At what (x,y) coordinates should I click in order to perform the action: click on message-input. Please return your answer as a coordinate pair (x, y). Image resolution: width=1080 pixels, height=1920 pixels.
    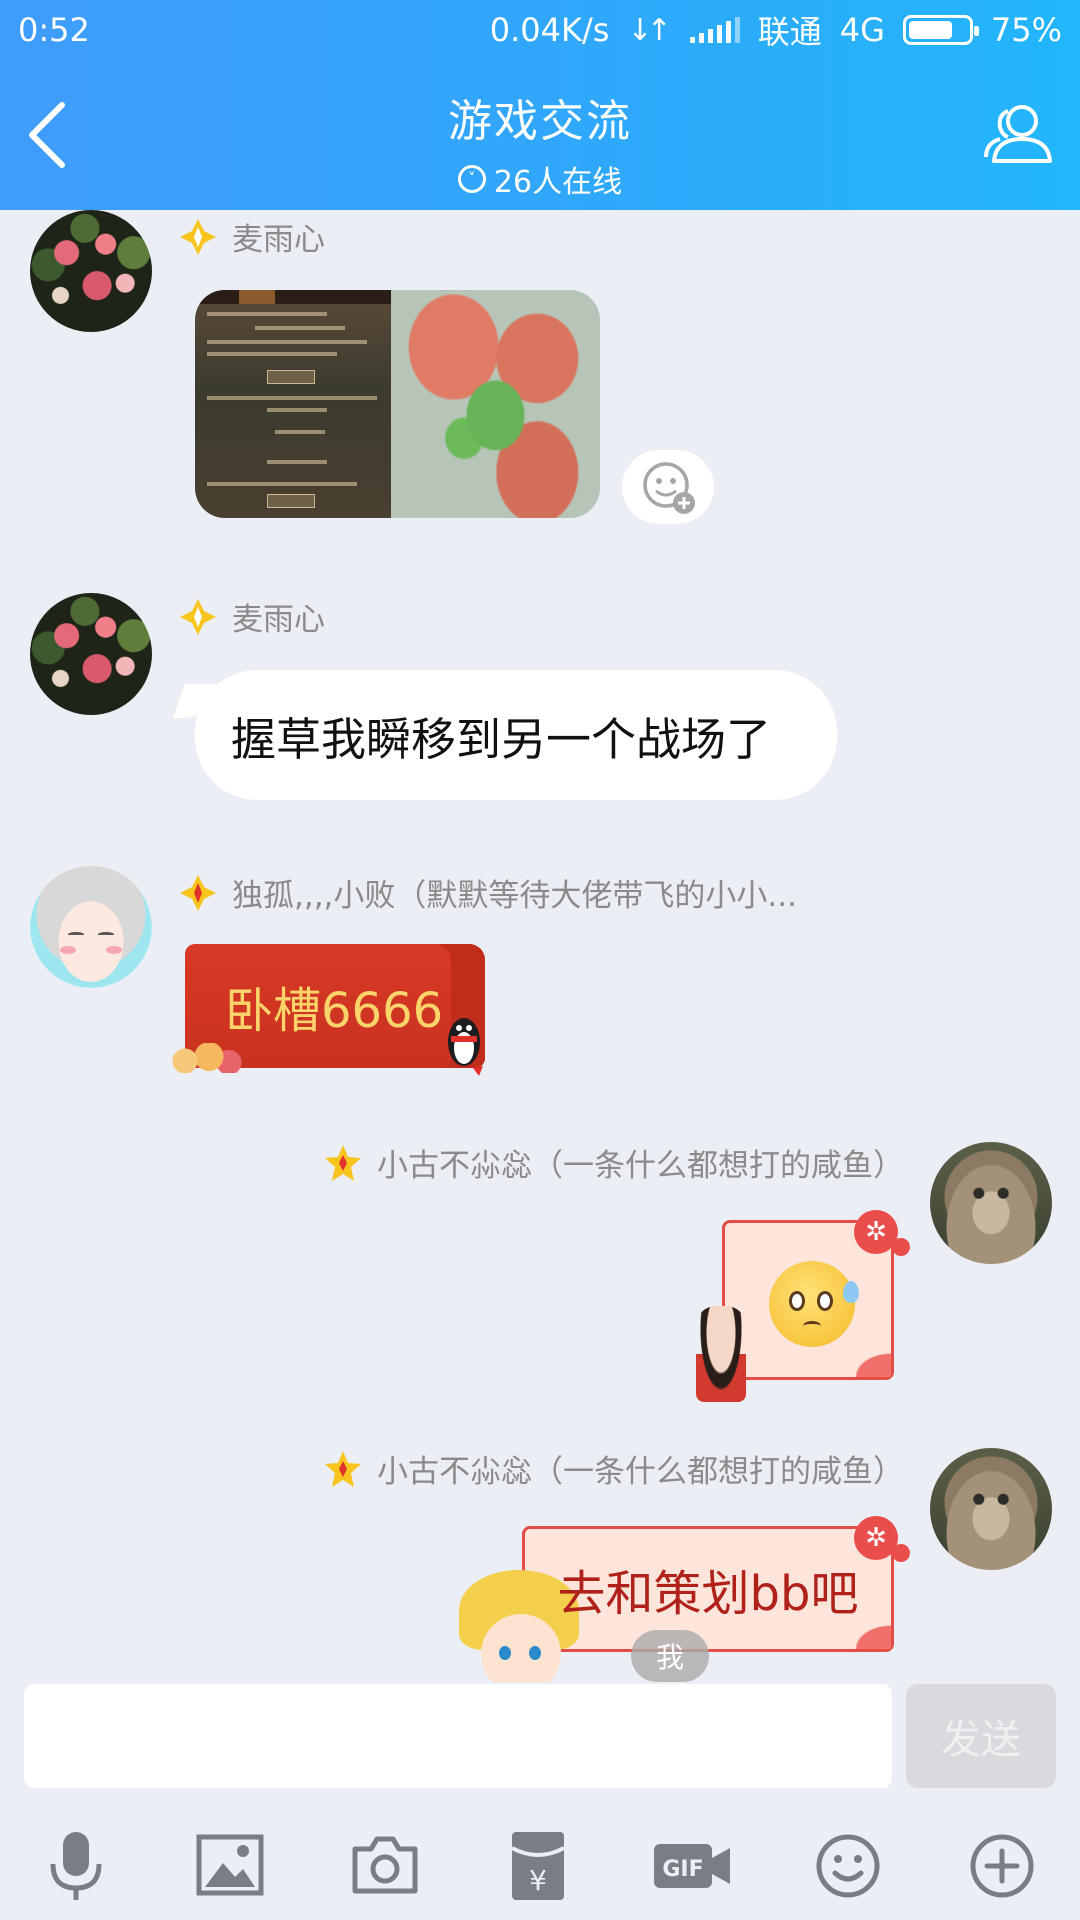
    Looking at the image, I should click on (458, 1736).